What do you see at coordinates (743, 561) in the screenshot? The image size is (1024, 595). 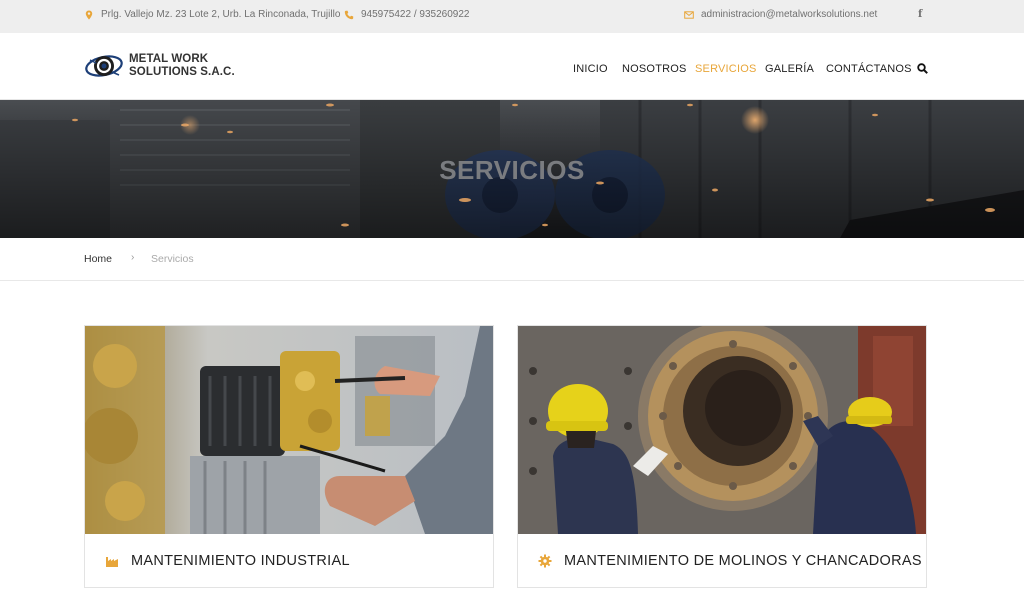 I see `card-title: MANTENIMIENTO DE MOLINOS Y CHANCADORAS` at bounding box center [743, 561].